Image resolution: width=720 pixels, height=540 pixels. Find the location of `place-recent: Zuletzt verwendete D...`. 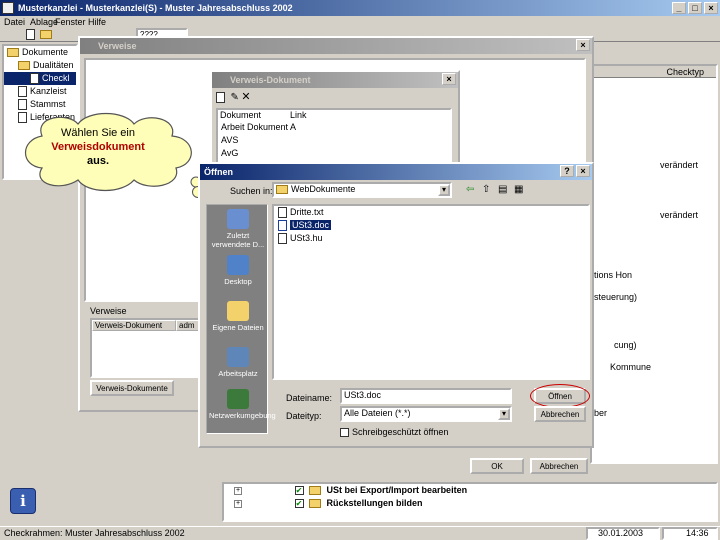

place-recent: Zuletzt verwendete D... is located at coordinates (238, 229).